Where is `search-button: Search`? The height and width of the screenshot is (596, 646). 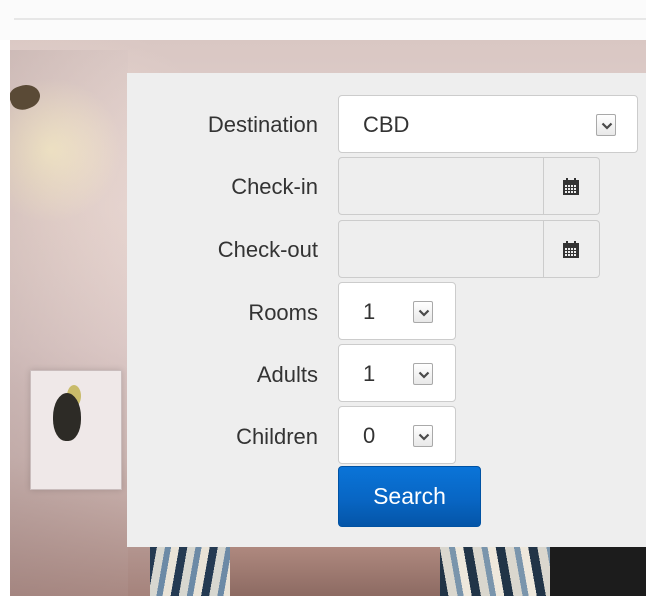 search-button: Search is located at coordinates (409, 496).